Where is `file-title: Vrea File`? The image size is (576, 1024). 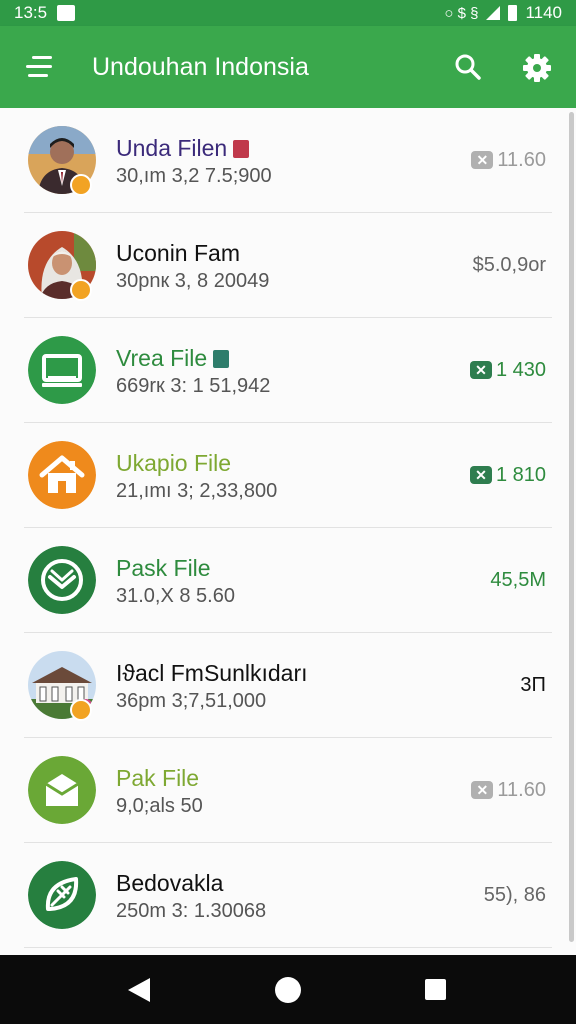
file-title: Vrea File is located at coordinates (173, 358).